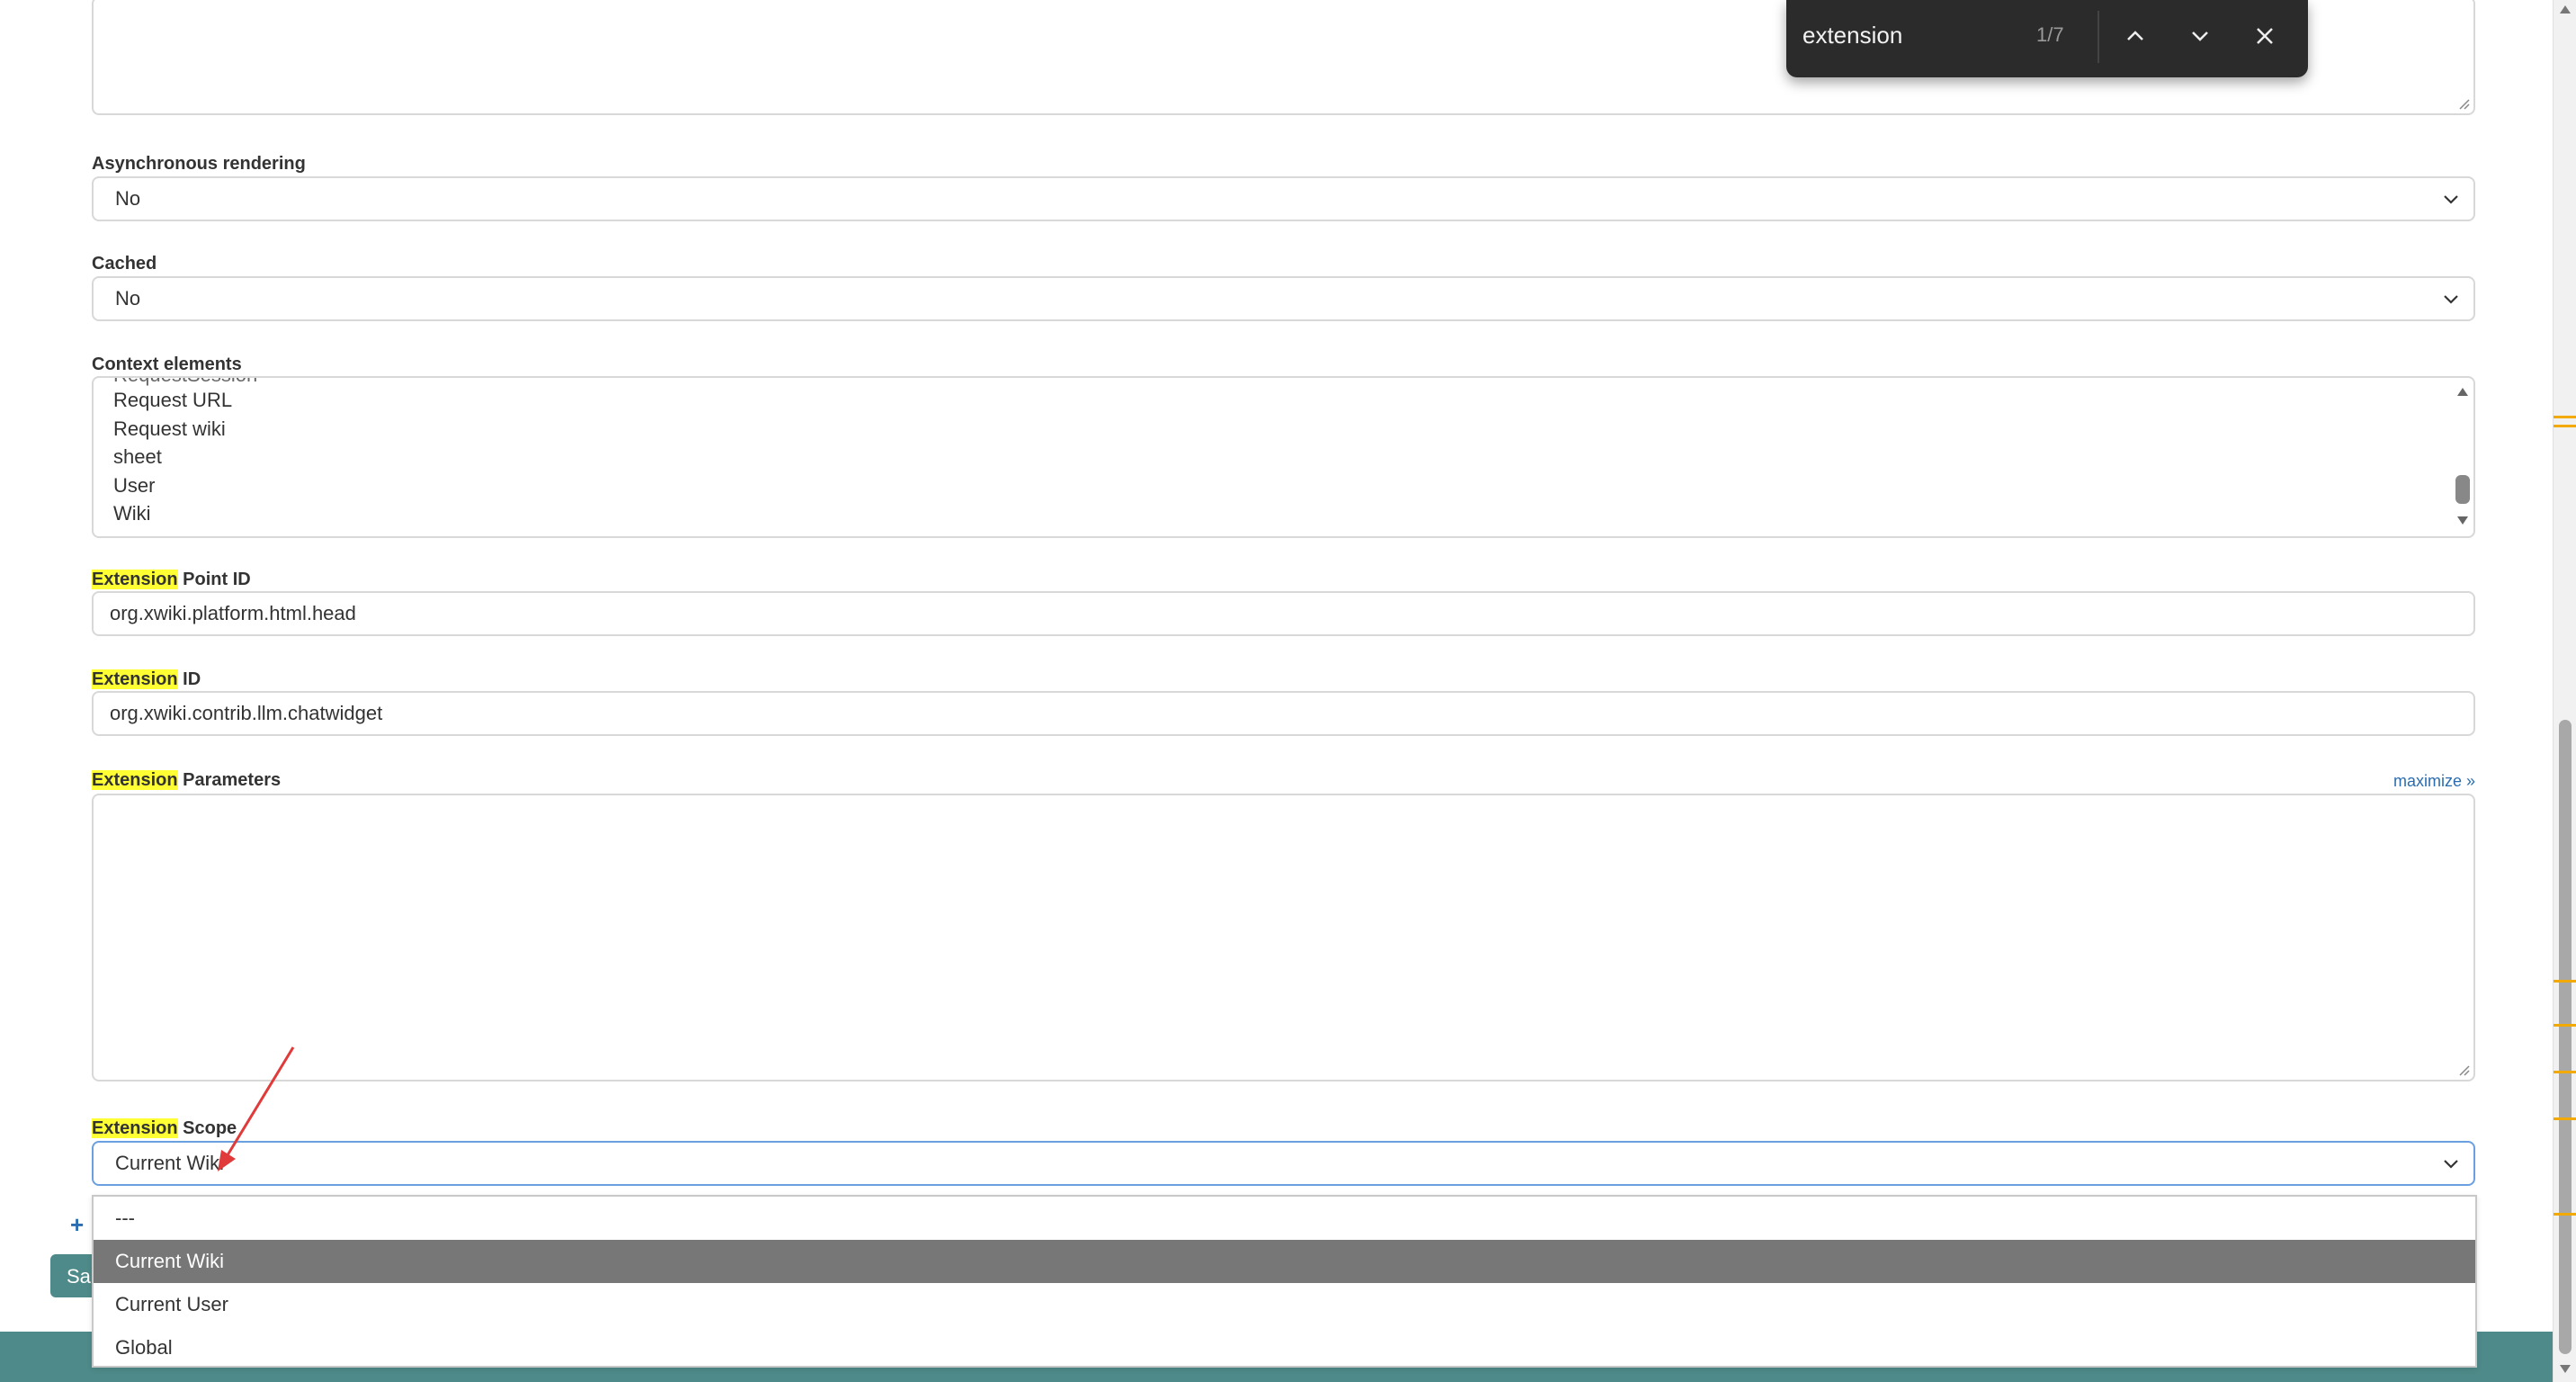  Describe the element at coordinates (1283, 299) in the screenshot. I see `cached-select: No` at that location.